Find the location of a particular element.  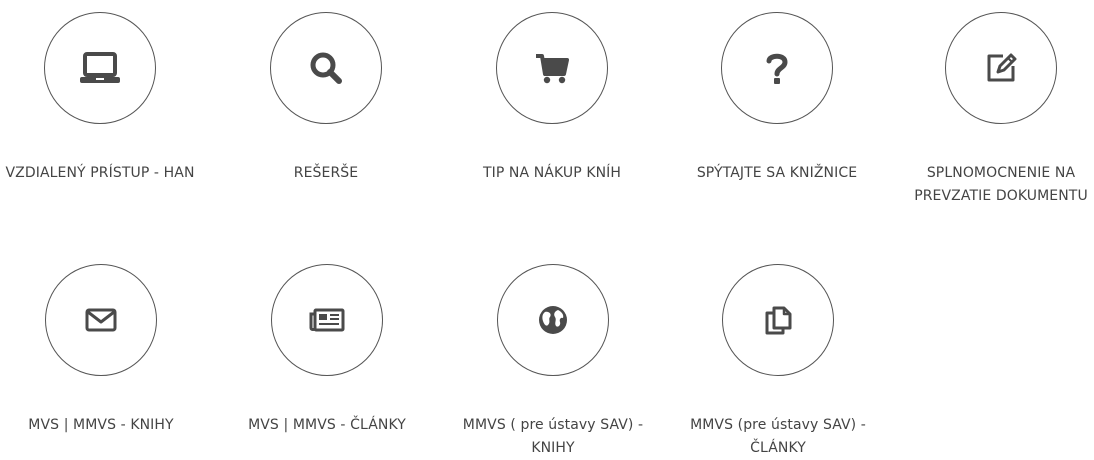

service-label: TIP NA NÁKUP KNÍH is located at coordinates (552, 173).